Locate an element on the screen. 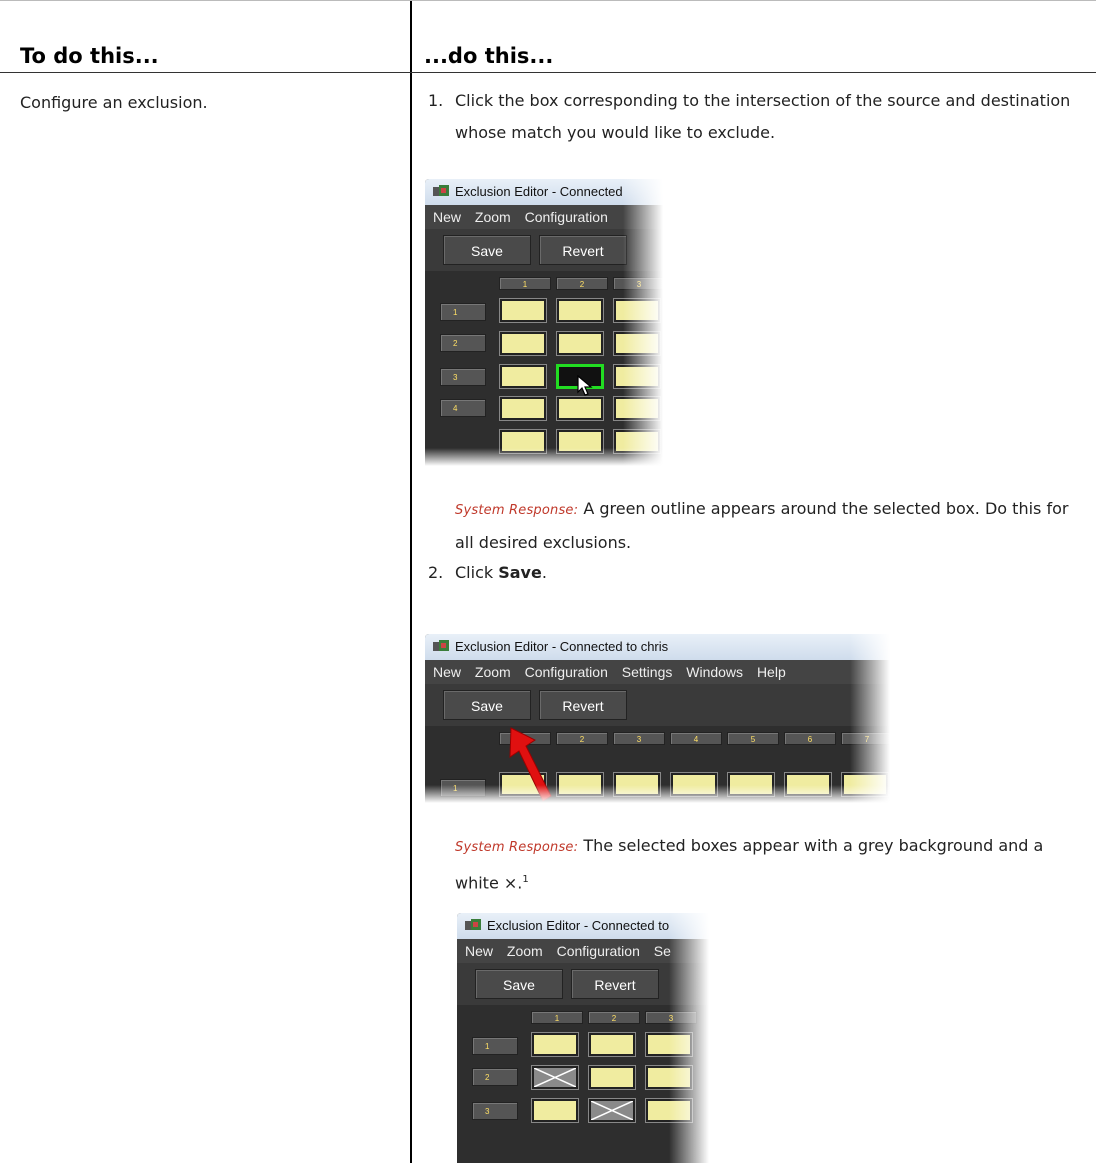 The width and height of the screenshot is (1096, 1163). window-title: Exclusion Editor - Connected to chris is located at coordinates (562, 646).